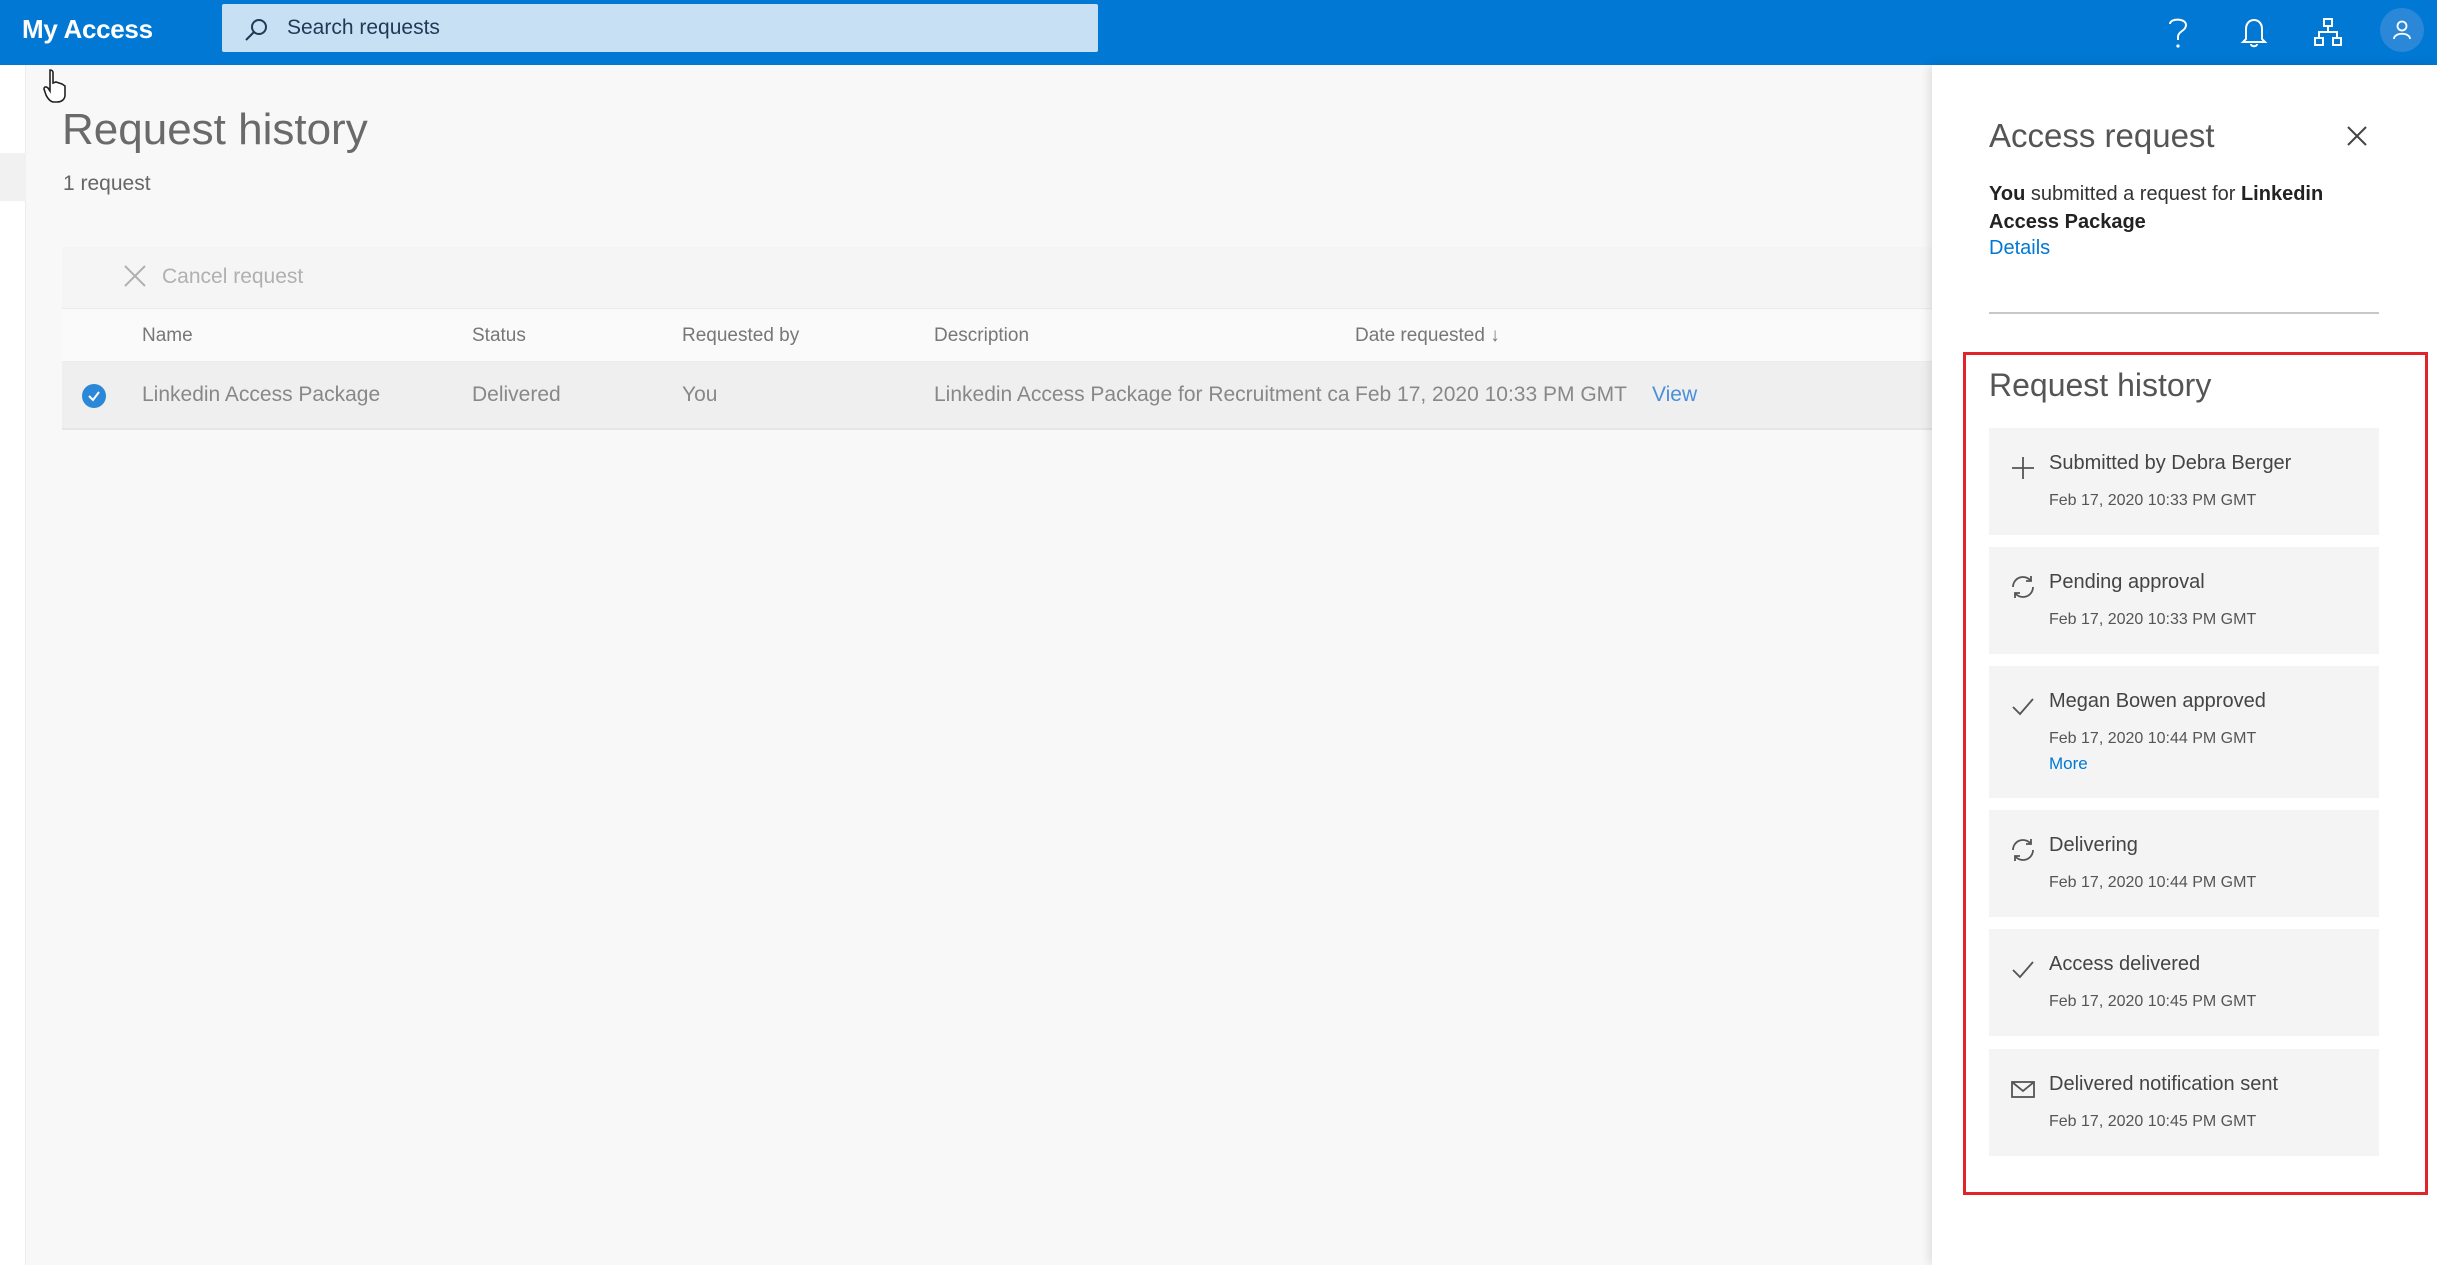 The width and height of the screenshot is (2437, 1265). I want to click on history-label: Access delivered, so click(2125, 964).